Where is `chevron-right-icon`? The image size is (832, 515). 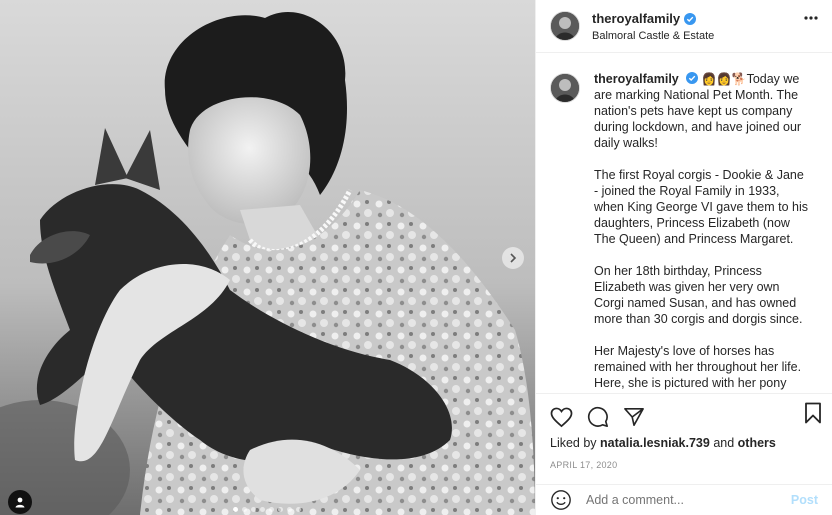 chevron-right-icon is located at coordinates (513, 258).